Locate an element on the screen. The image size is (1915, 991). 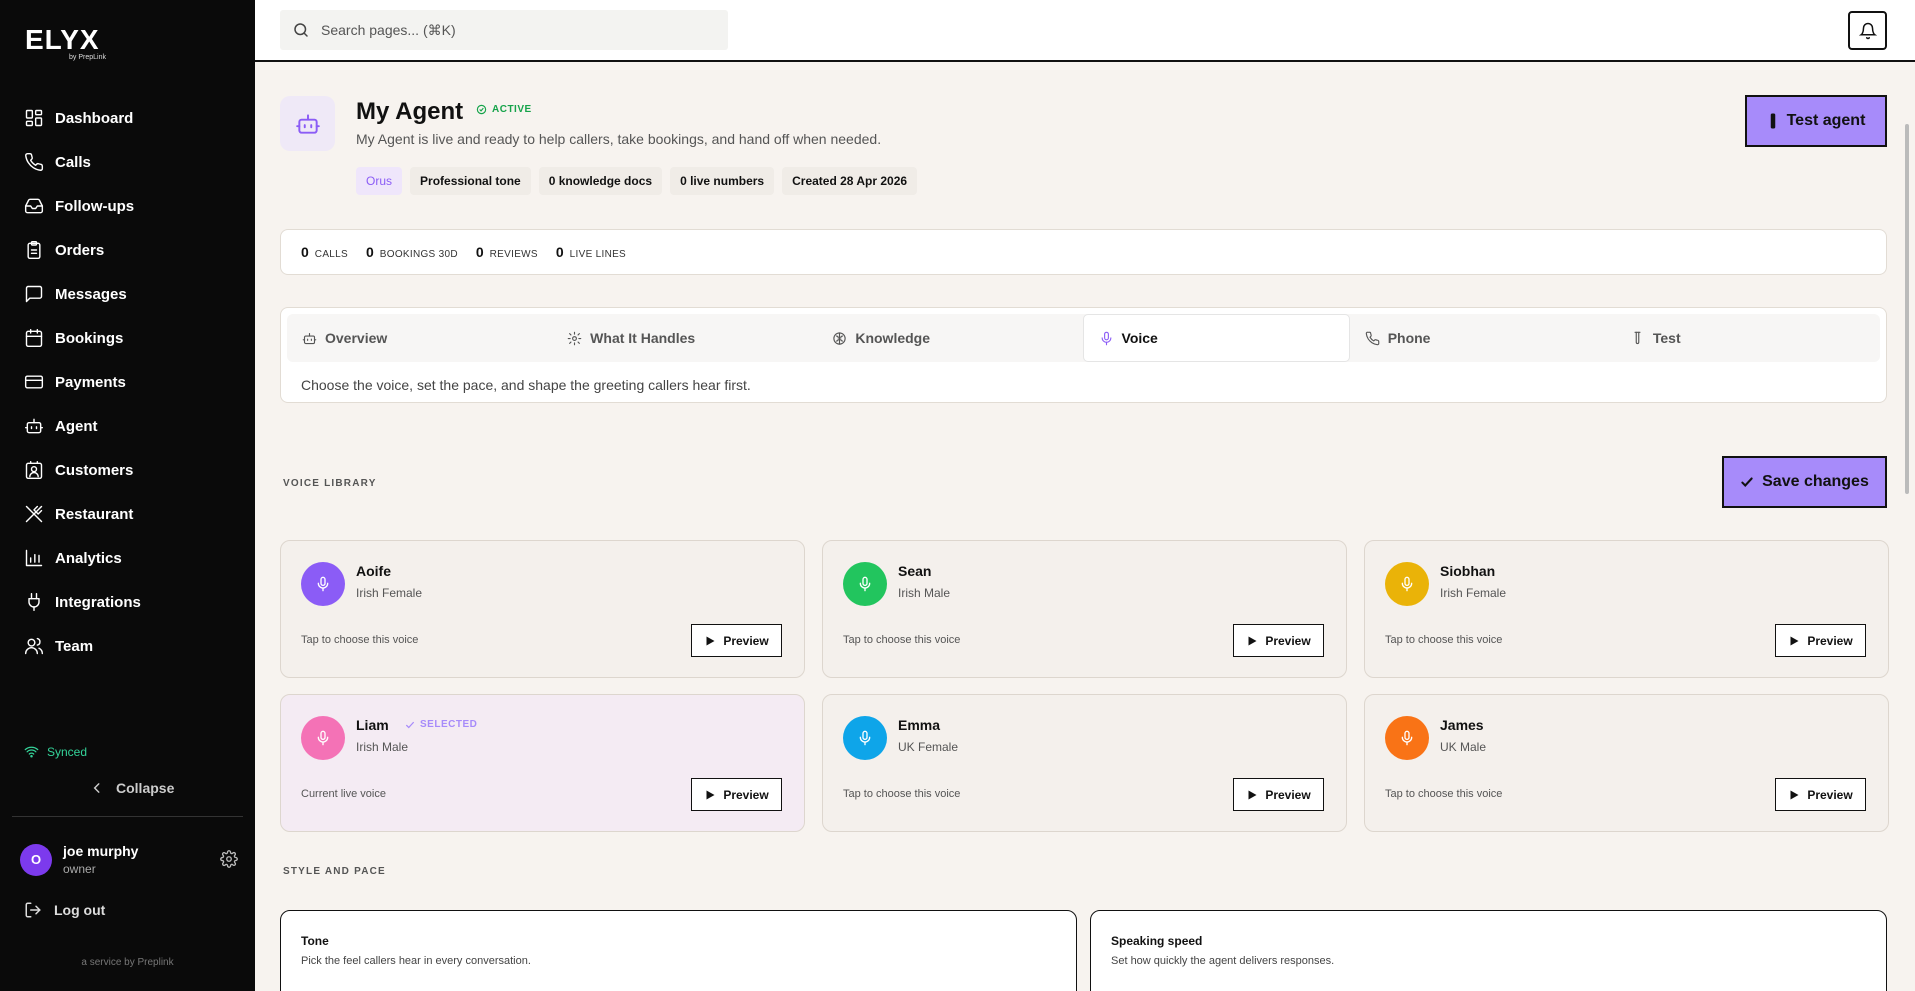
numbers-chip: 0 live numbers is located at coordinates (722, 181).